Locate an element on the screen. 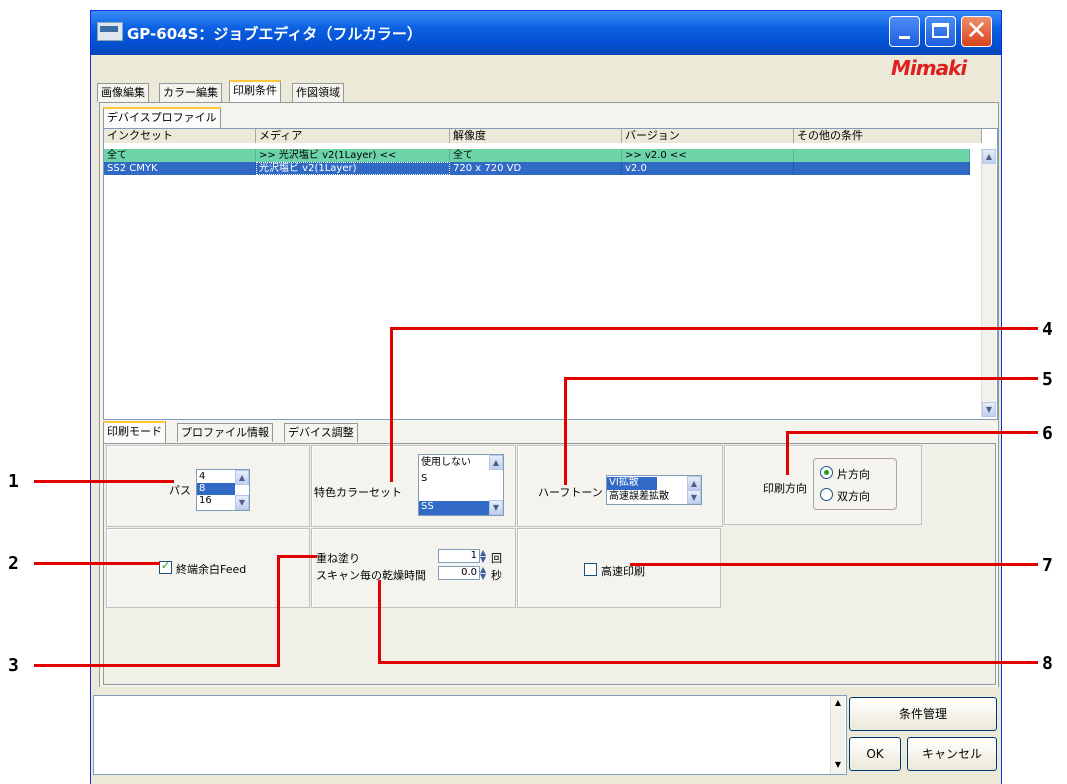  list-item: 4 is located at coordinates (216, 477).